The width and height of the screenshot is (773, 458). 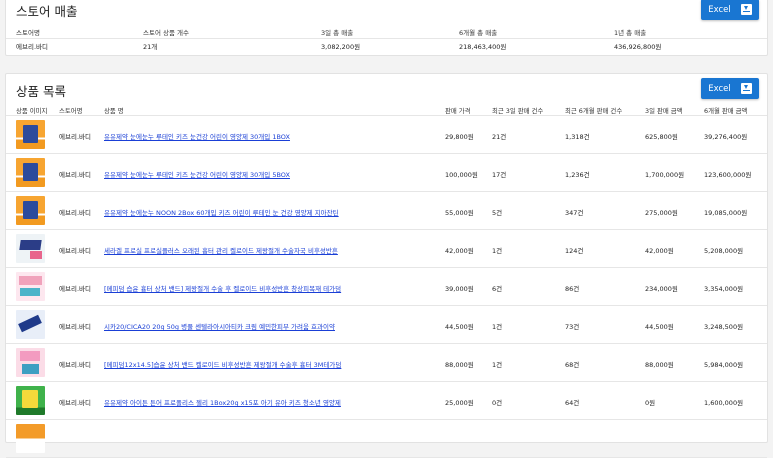 I want to click on row-price: 88,000원, so click(x=459, y=365).